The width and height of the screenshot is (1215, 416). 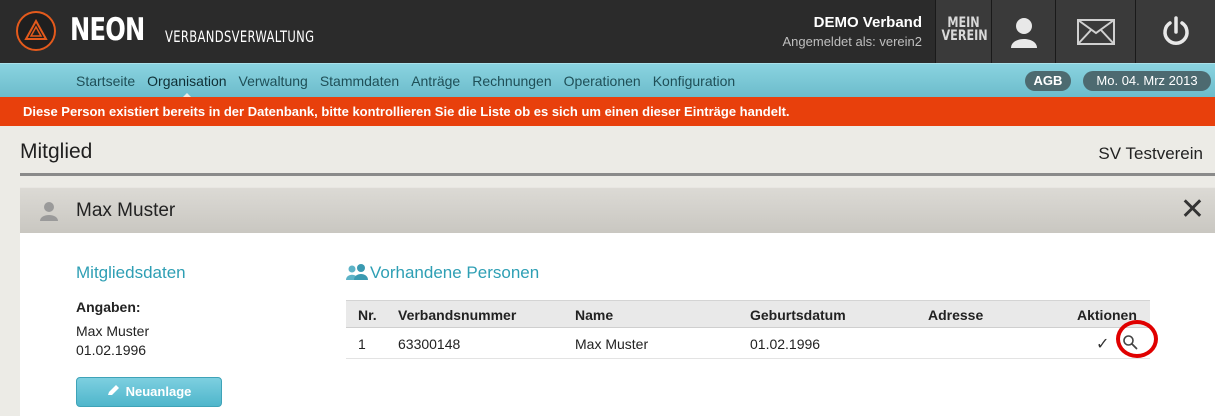 What do you see at coordinates (131, 272) in the screenshot?
I see `member-data-title: Mitgliedsdaten` at bounding box center [131, 272].